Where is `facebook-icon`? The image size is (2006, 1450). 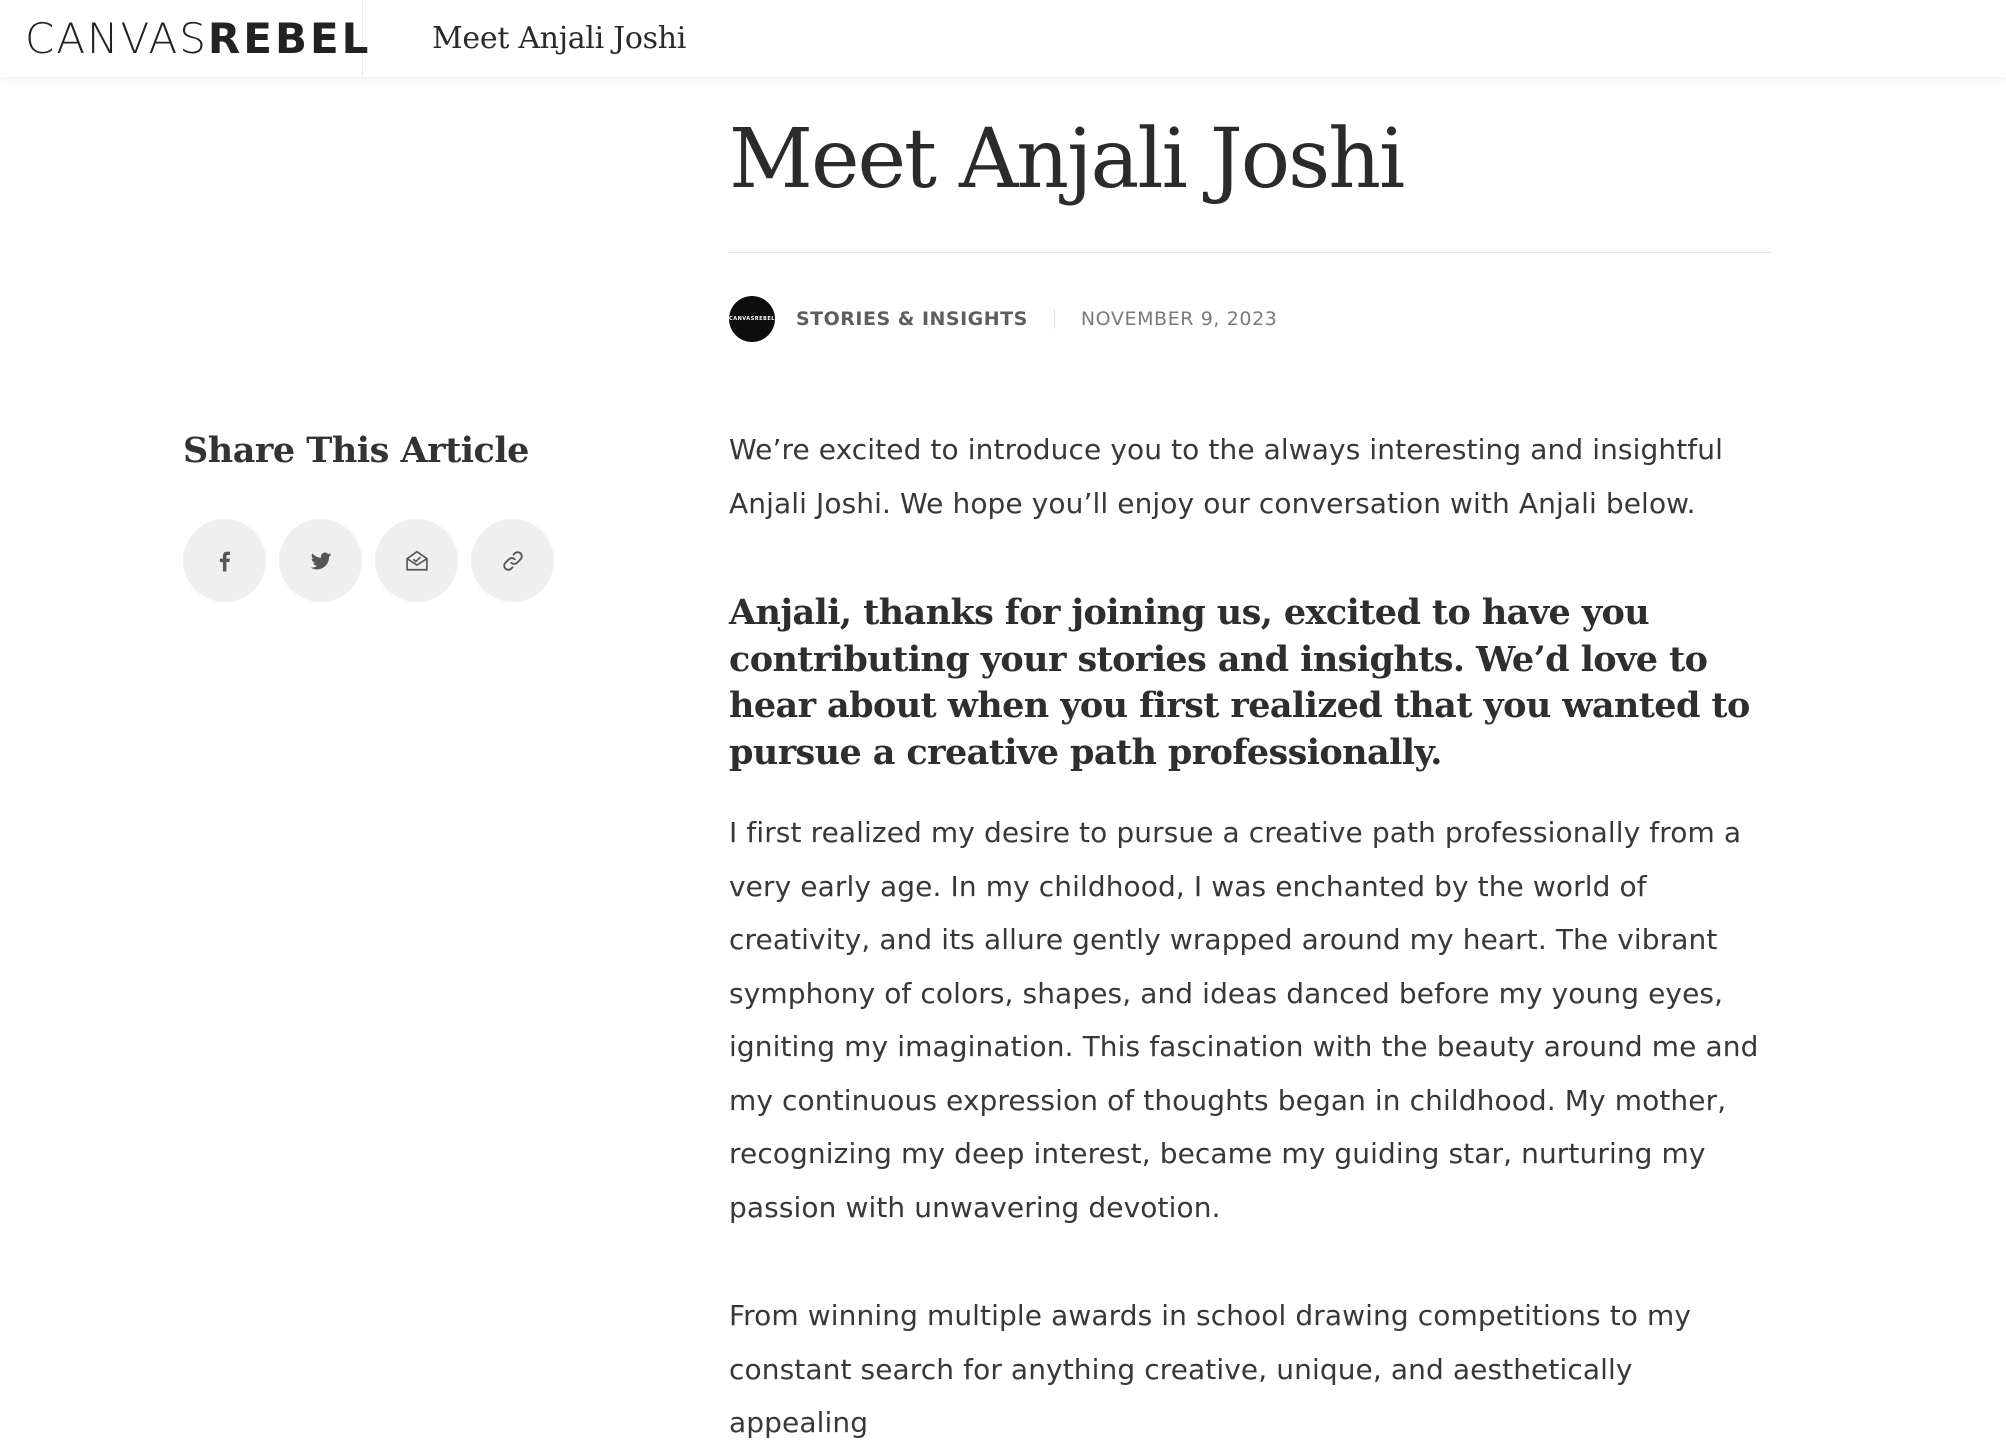
facebook-icon is located at coordinates (224, 561).